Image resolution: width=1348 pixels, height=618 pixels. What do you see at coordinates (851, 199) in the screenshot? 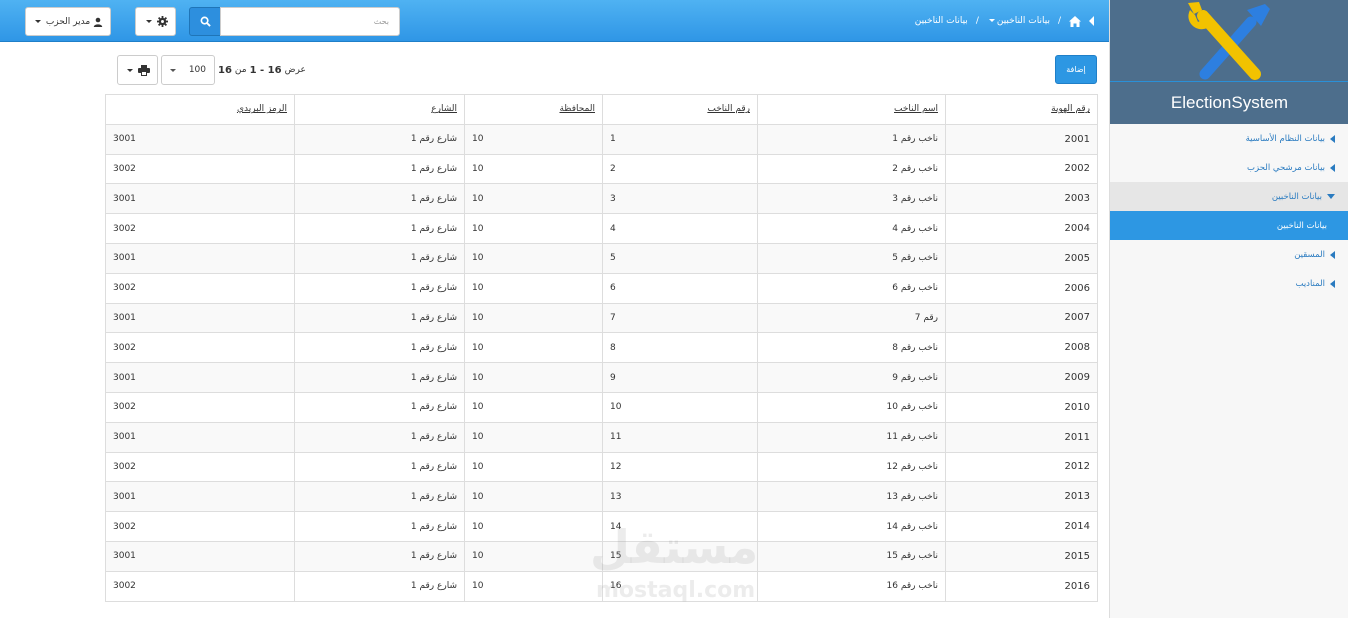
I see `cell-name: ناخب رقم 3` at bounding box center [851, 199].